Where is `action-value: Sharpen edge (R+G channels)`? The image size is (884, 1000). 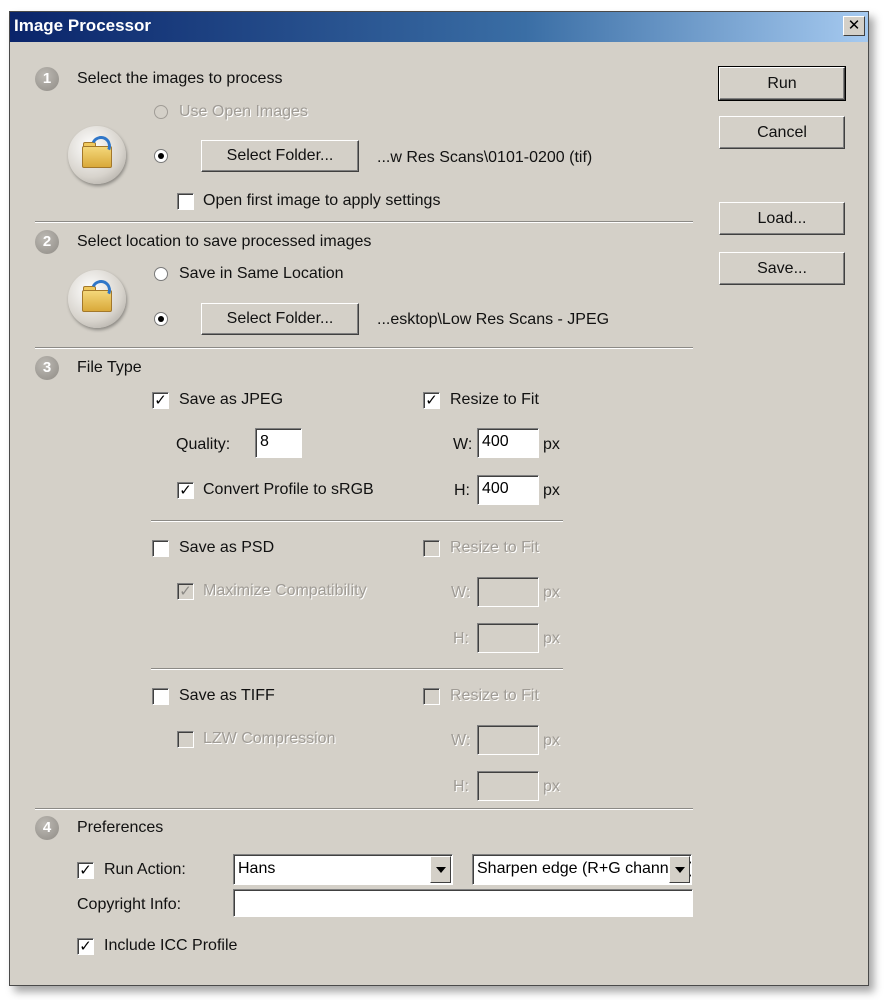 action-value: Sharpen edge (R+G channels) is located at coordinates (584, 868).